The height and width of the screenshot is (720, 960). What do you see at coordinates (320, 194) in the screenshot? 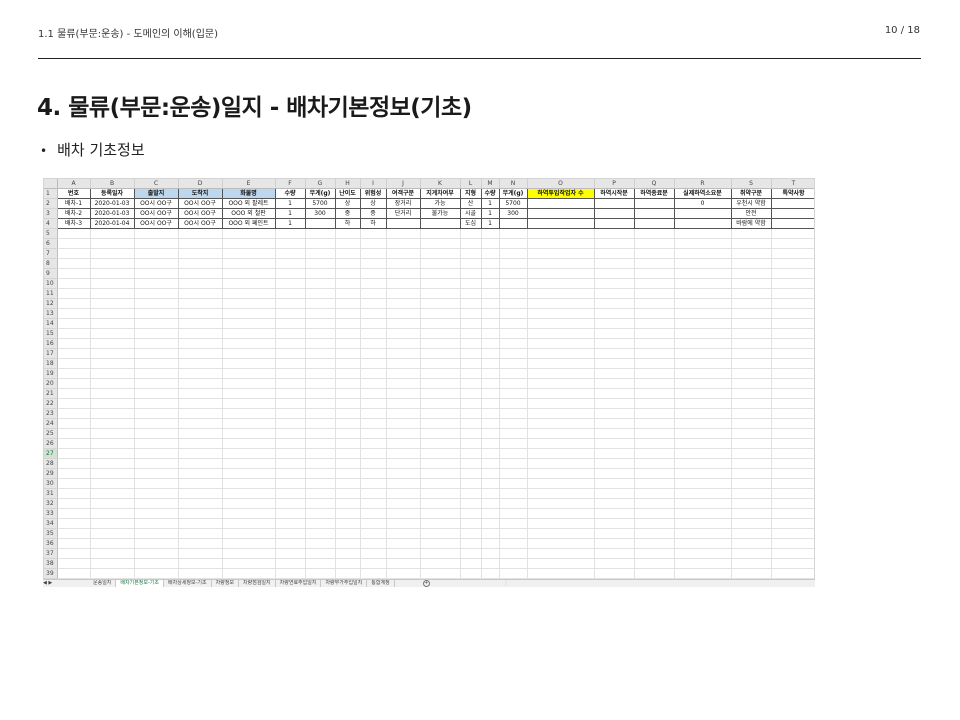
I see `header-cell: 무게(g)` at bounding box center [320, 194].